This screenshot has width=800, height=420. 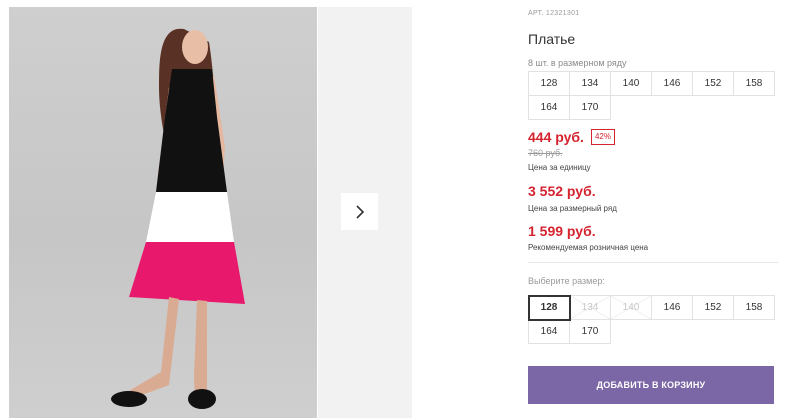 What do you see at coordinates (556, 137) in the screenshot?
I see `unit-price: 444 руб.` at bounding box center [556, 137].